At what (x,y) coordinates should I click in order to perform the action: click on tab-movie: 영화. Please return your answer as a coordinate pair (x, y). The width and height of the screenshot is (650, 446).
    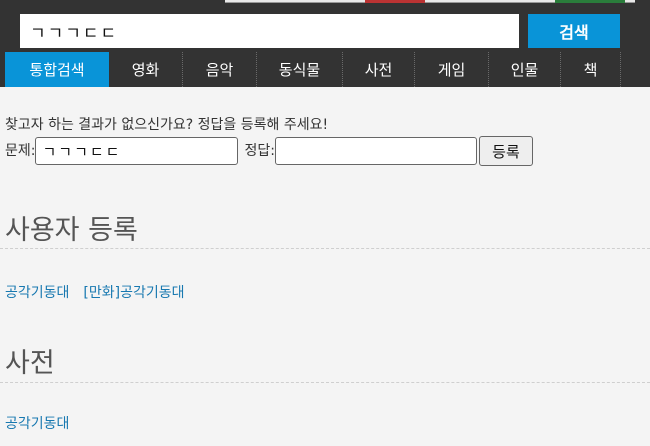
    Looking at the image, I should click on (146, 69).